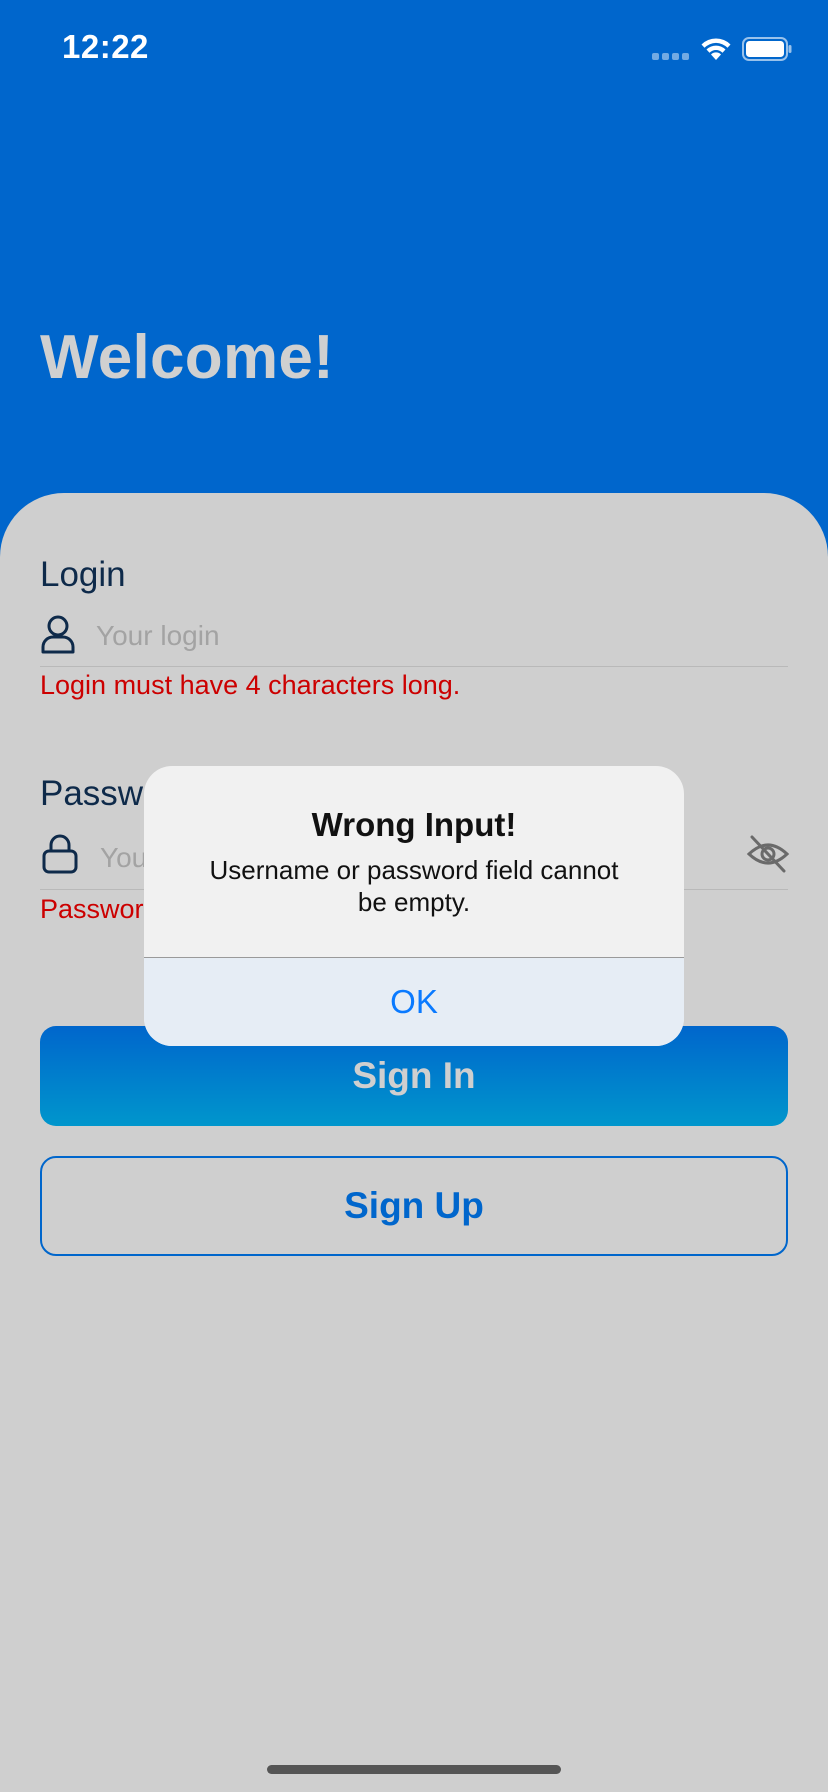 Image resolution: width=828 pixels, height=1792 pixels. Describe the element at coordinates (250, 685) in the screenshot. I see `login-error-message: Login must have 4 characters long.` at that location.